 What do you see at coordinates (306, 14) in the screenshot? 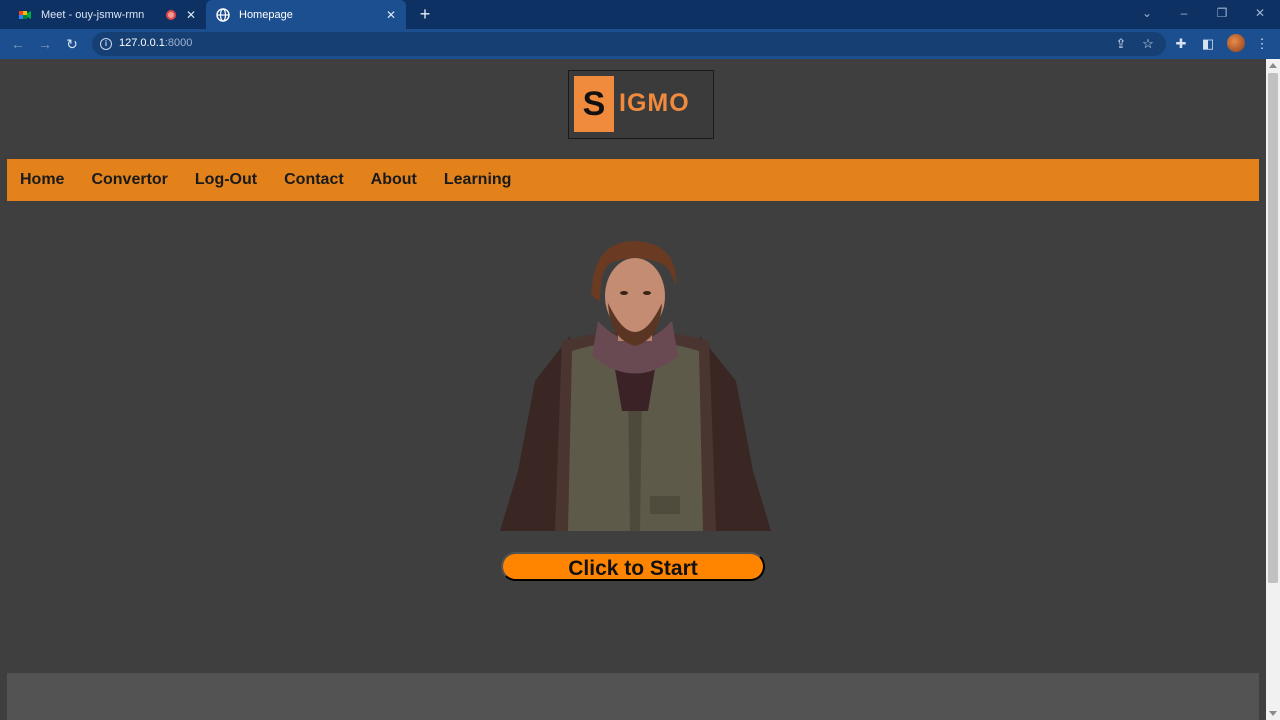
I see `tab-homepage: Homepage ✕` at bounding box center [306, 14].